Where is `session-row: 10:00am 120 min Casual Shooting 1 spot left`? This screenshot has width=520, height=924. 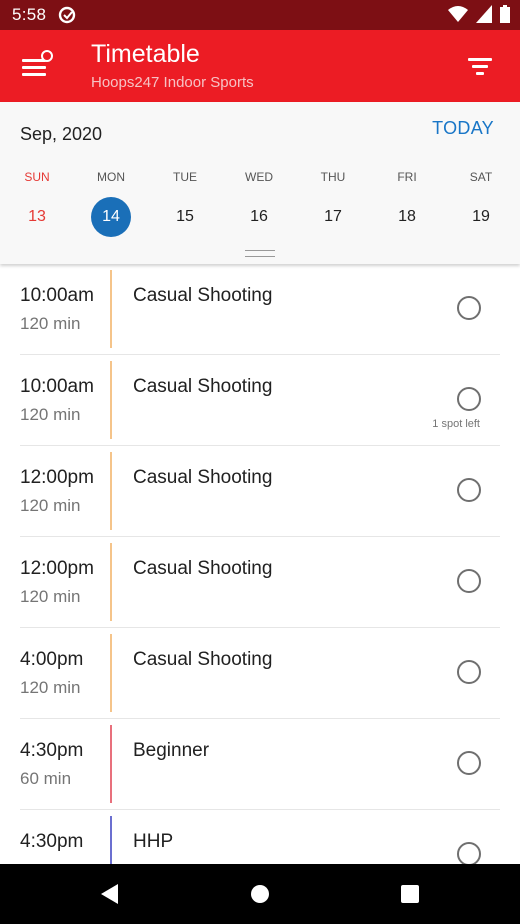 session-row: 10:00am 120 min Casual Shooting 1 spot left is located at coordinates (260, 400).